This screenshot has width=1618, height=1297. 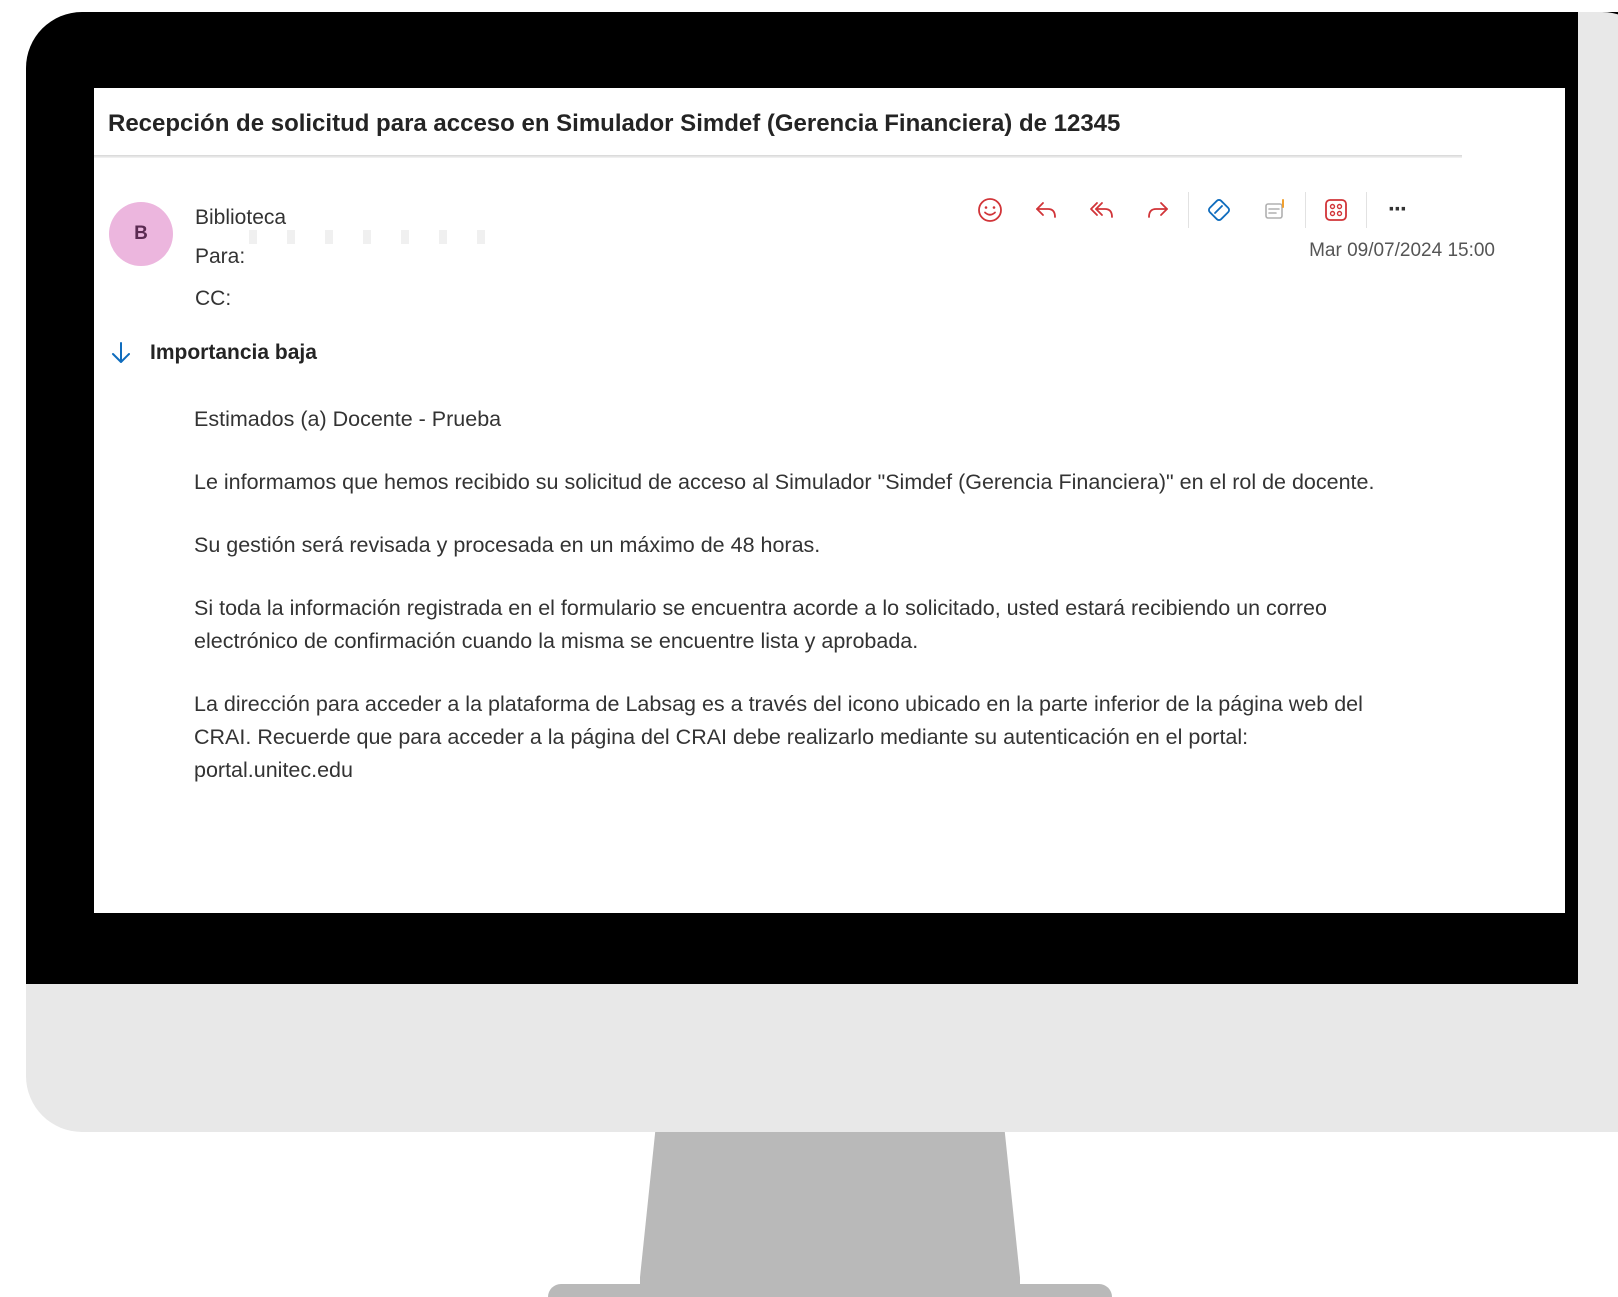 I want to click on loop-button, so click(x=1219, y=210).